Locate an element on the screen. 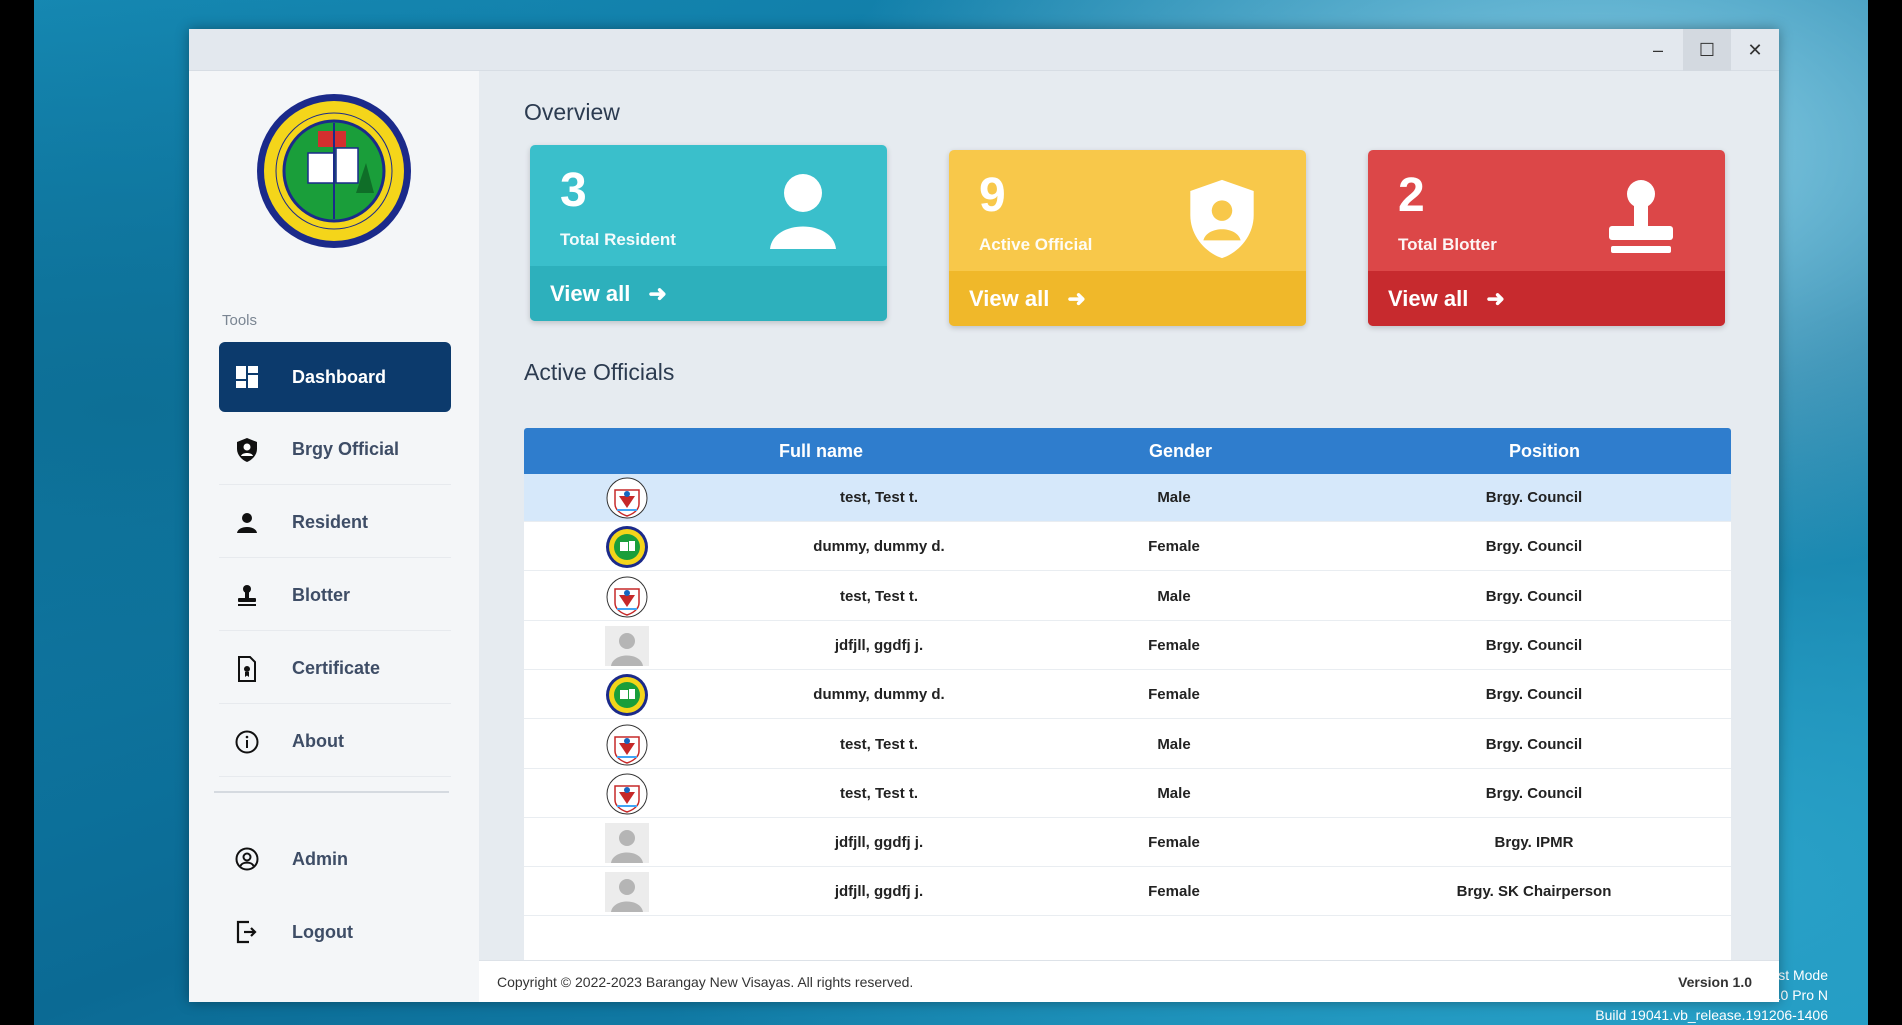 The image size is (1902, 1025). info-icon is located at coordinates (247, 742).